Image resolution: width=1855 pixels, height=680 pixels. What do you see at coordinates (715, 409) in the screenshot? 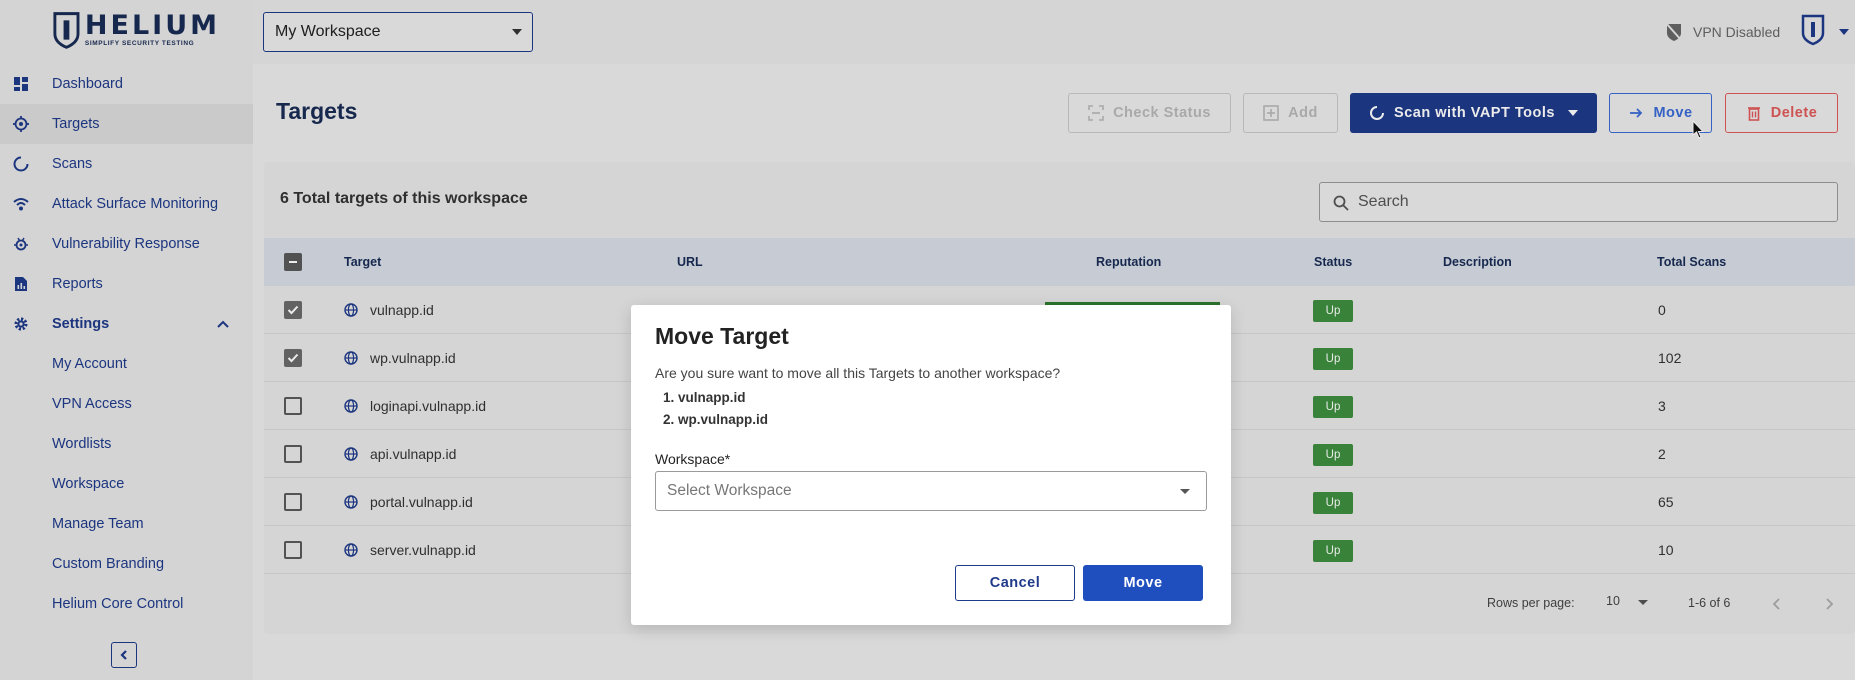
I see `selected-targets-list: 1. vulnapp.id 2. wp.vulnapp.id` at bounding box center [715, 409].